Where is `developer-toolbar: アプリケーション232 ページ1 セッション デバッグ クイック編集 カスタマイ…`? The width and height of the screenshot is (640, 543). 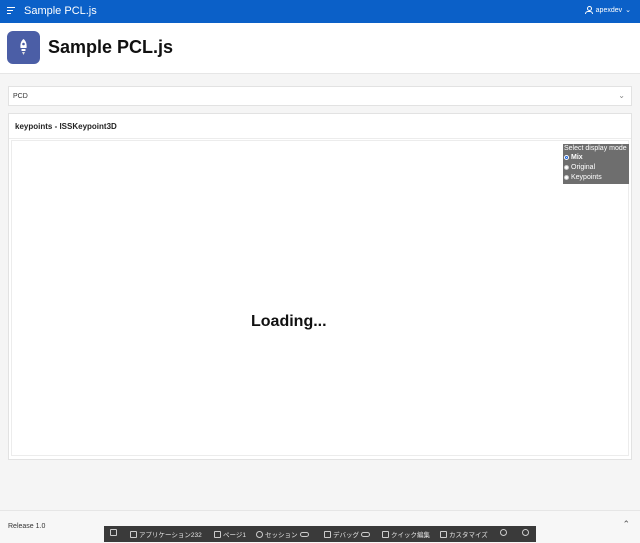 developer-toolbar: アプリケーション232 ページ1 セッション デバッグ クイック編集 カスタマイ… is located at coordinates (320, 534).